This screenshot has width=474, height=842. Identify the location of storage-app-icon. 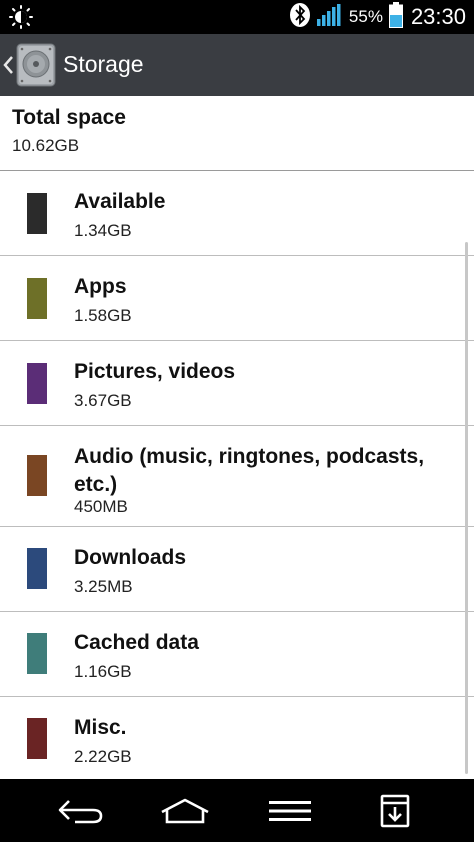
(36, 65).